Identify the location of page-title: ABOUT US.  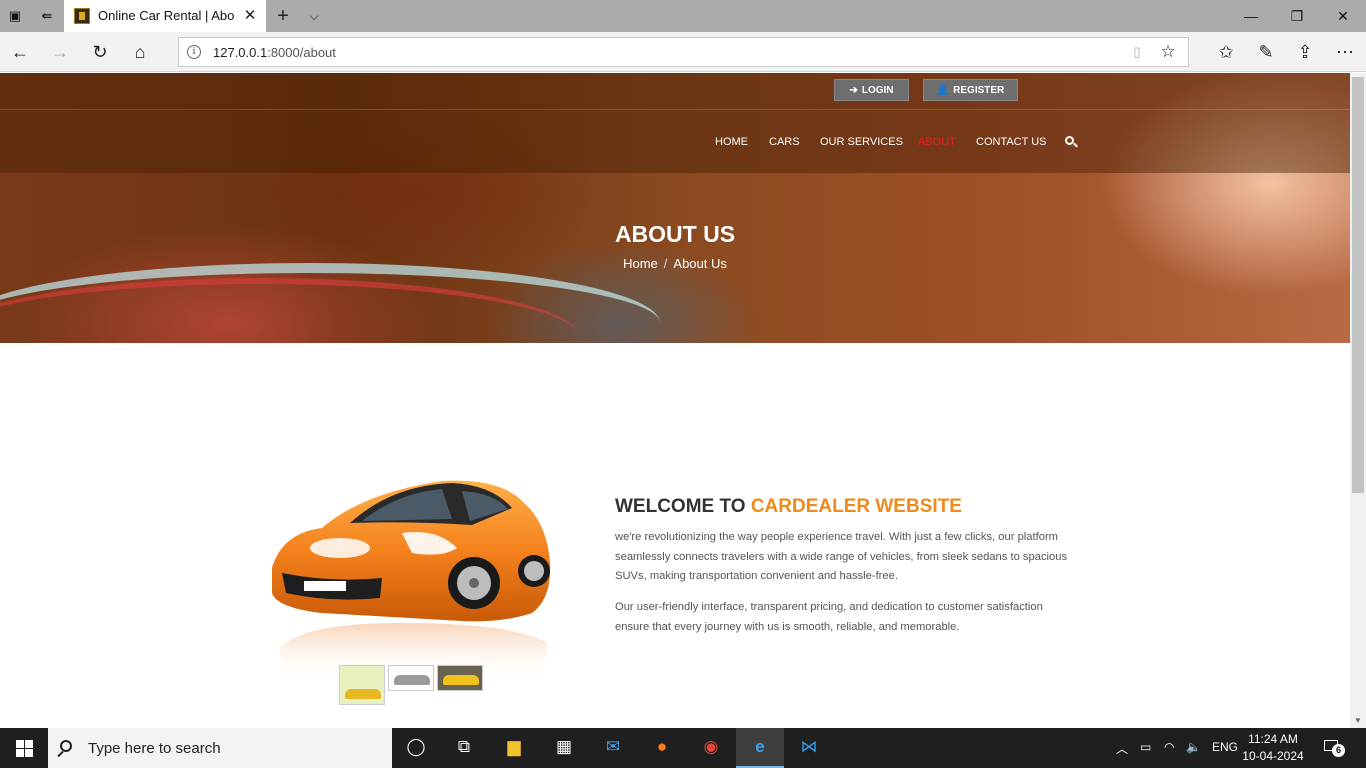
(675, 234).